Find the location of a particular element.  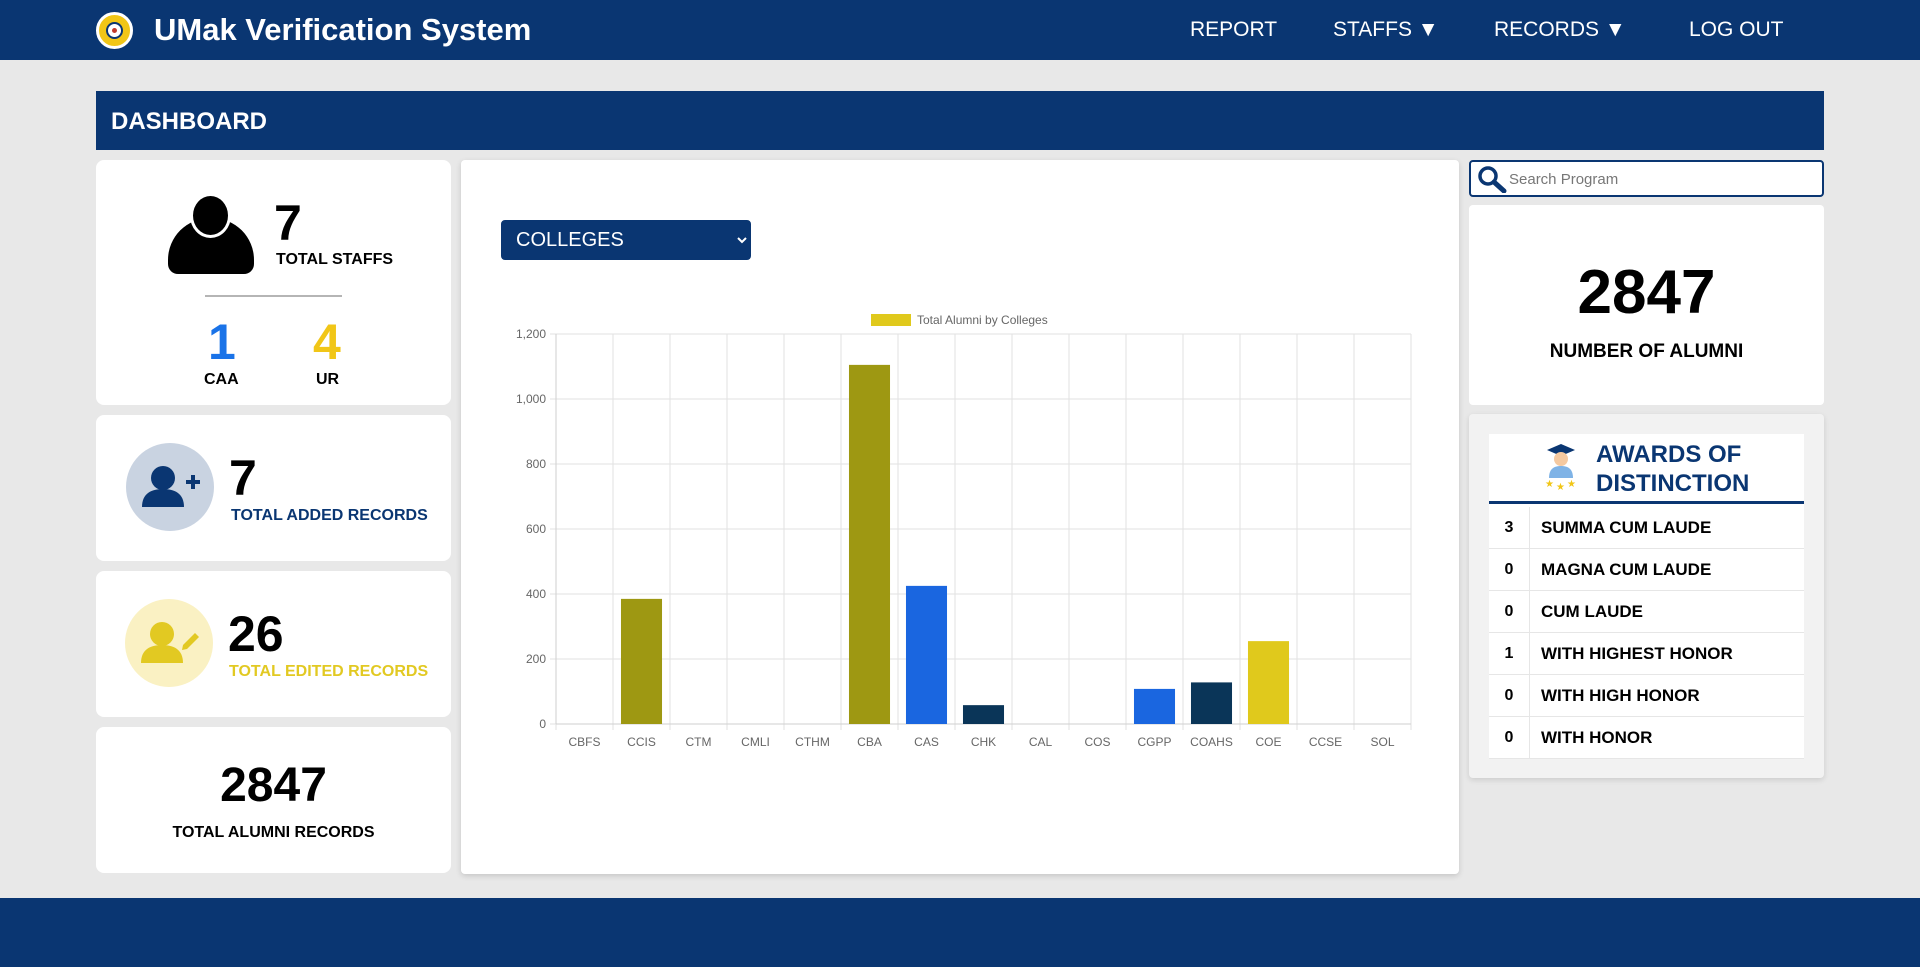

total-alumni-records-card: 2847 TOTAL ALUMNI RECORDS is located at coordinates (273, 800).